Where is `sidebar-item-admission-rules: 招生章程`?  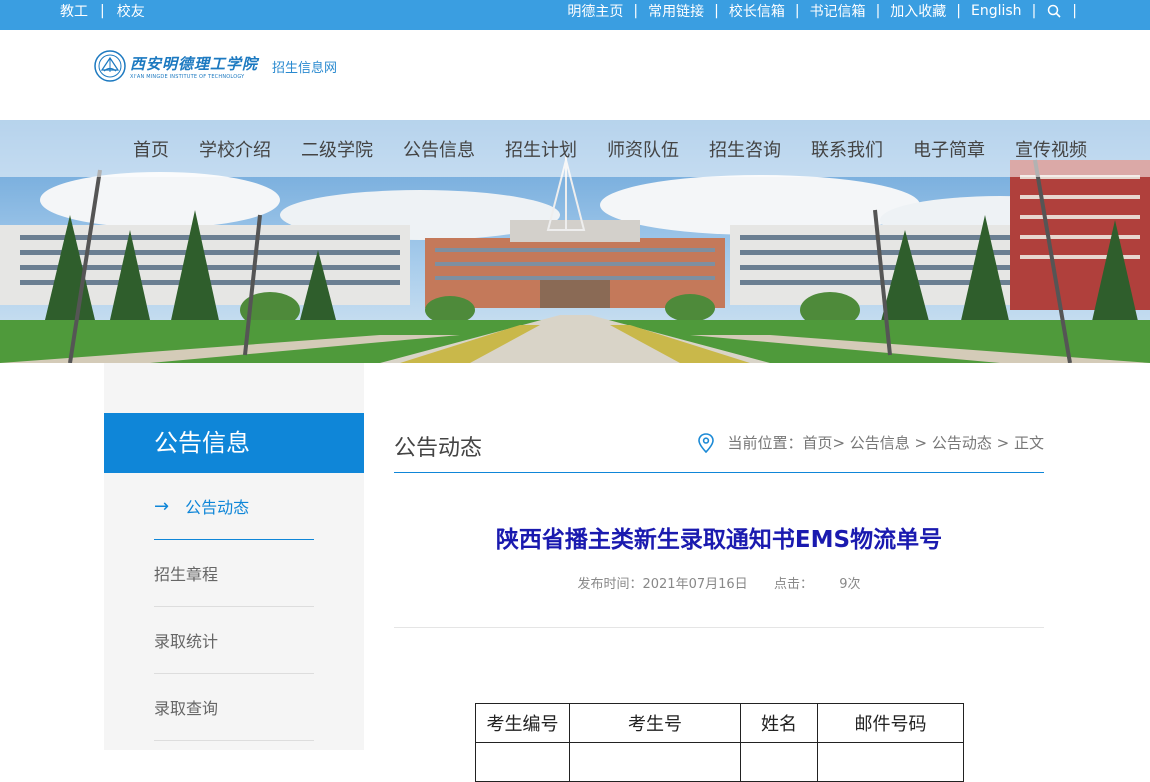
sidebar-item-admission-rules: 招生章程 is located at coordinates (234, 573).